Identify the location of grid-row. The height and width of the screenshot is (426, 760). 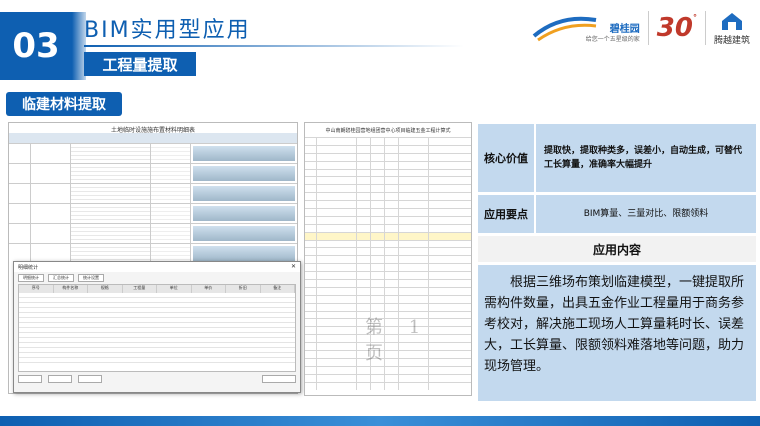
(157, 360).